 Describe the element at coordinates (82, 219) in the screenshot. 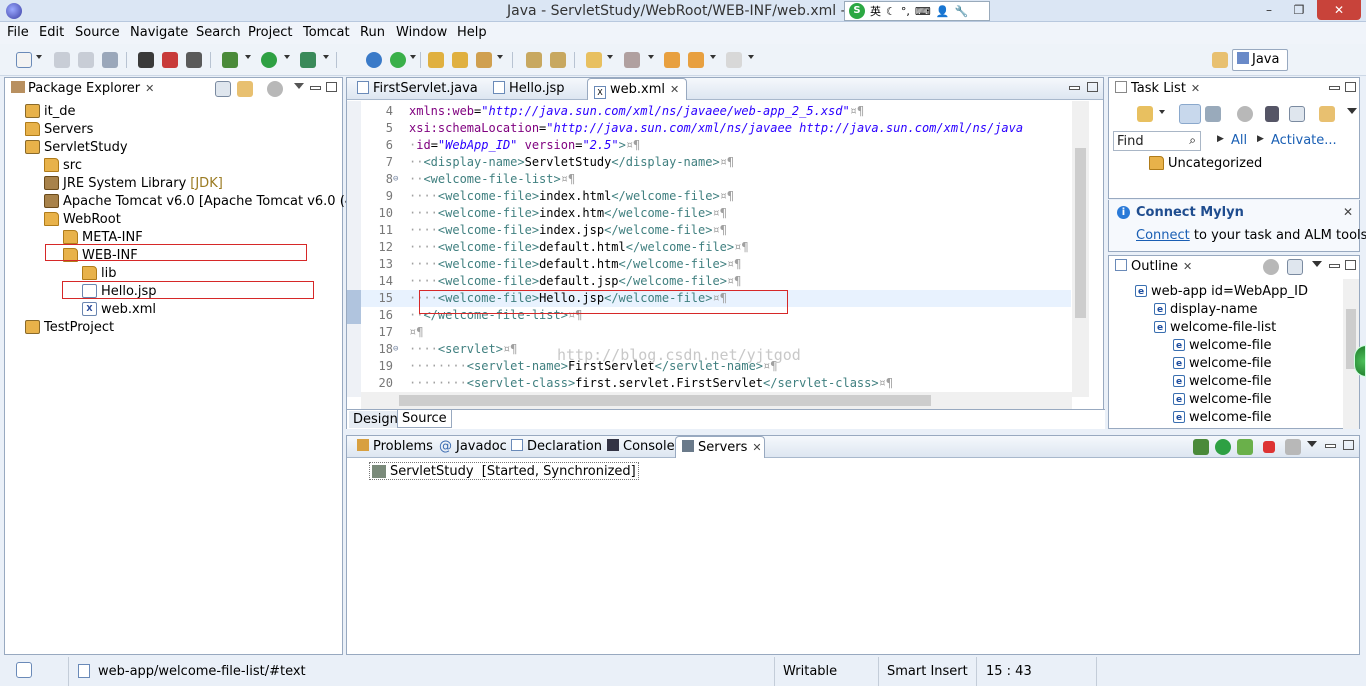

I see `tree-item: WebRoot` at that location.